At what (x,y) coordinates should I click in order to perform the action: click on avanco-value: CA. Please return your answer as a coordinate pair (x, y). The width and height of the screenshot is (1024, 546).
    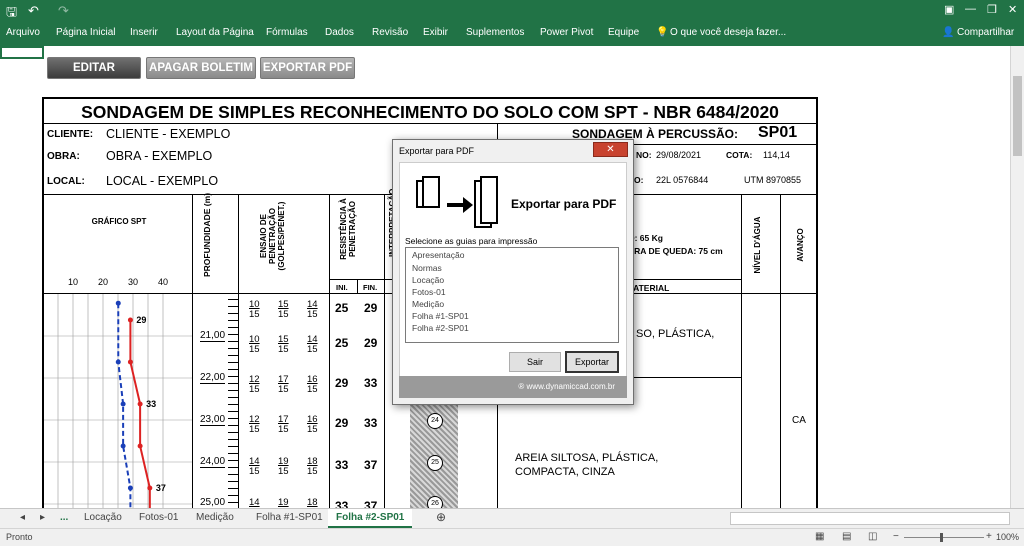
    Looking at the image, I should click on (799, 420).